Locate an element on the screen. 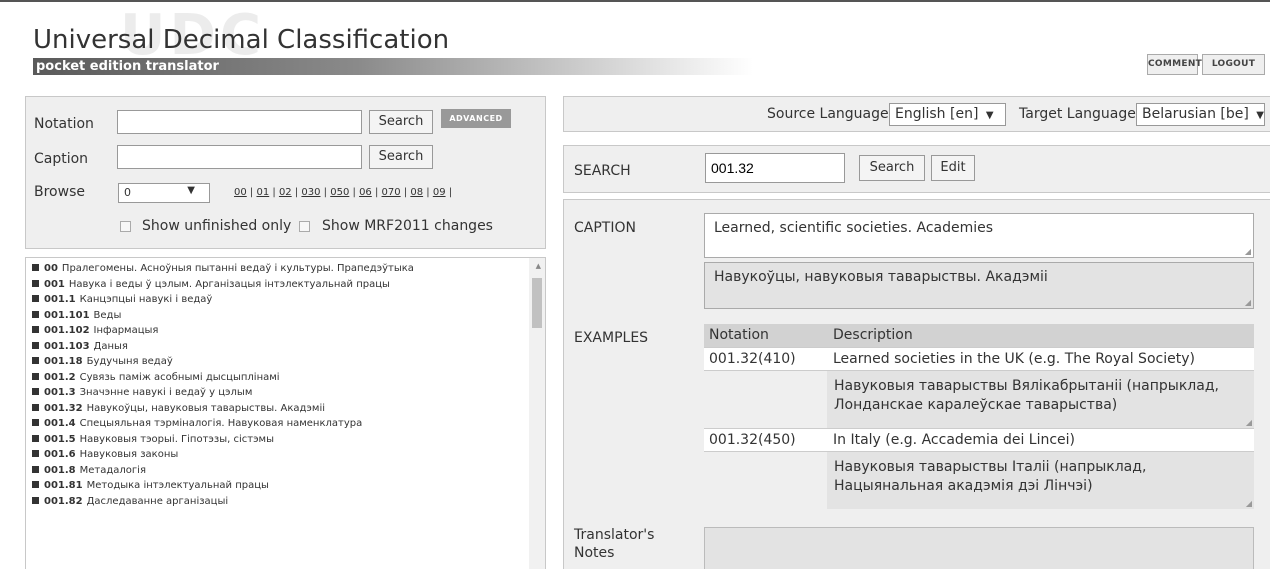 This screenshot has width=1270, height=569. browse-select: 0 ▼ is located at coordinates (164, 193).